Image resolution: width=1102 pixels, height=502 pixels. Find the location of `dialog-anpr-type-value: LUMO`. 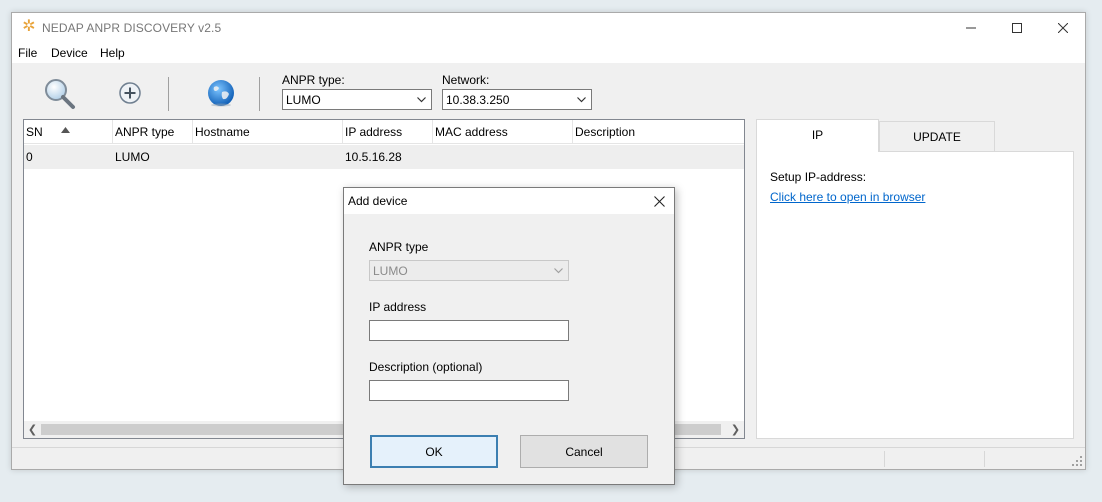

dialog-anpr-type-value: LUMO is located at coordinates (390, 271).